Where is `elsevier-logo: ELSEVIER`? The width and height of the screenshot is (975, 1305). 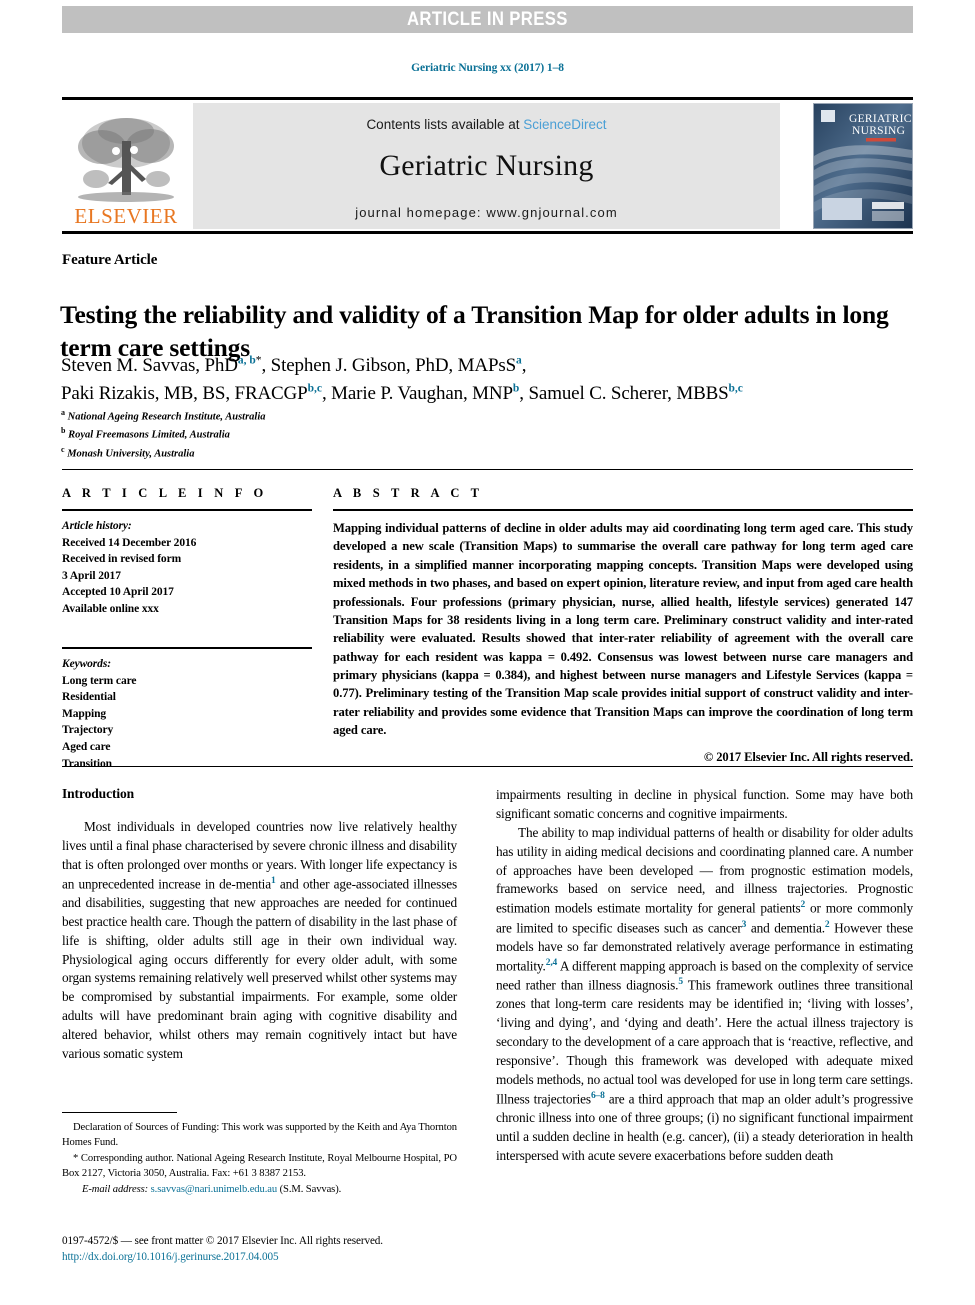
elsevier-logo: ELSEVIER is located at coordinates (126, 166).